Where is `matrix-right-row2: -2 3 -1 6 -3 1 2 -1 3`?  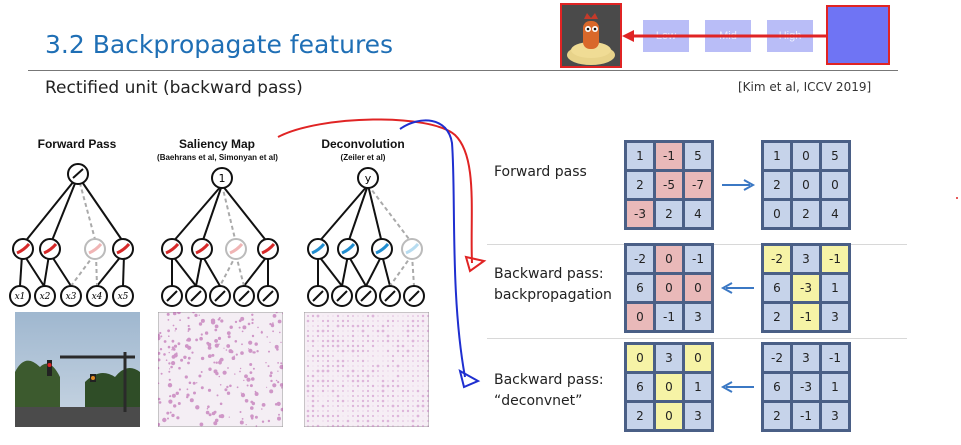
matrix-right-row2: -2 3 -1 6 -3 1 2 -1 3 is located at coordinates (806, 288).